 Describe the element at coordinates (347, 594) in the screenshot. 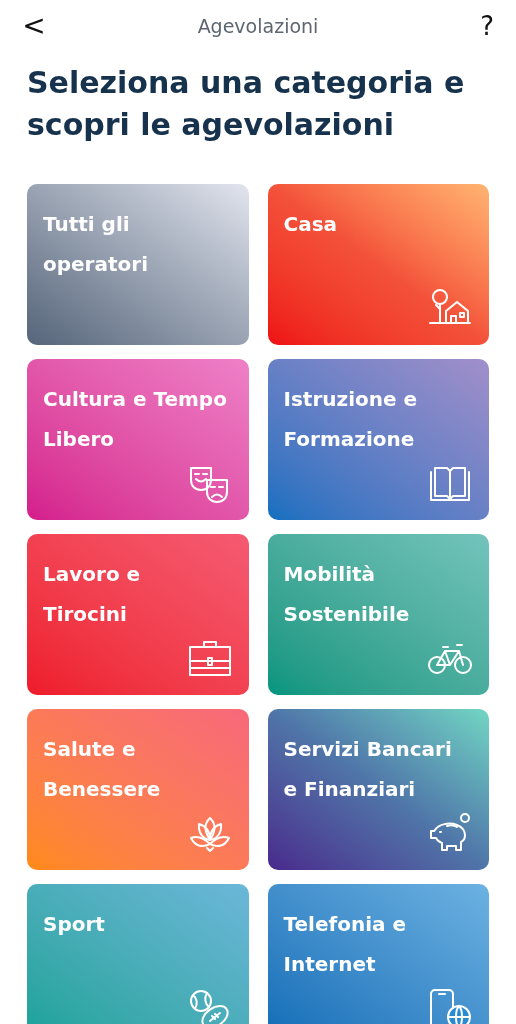

I see `category-label: Mobilità Sostenibile` at that location.